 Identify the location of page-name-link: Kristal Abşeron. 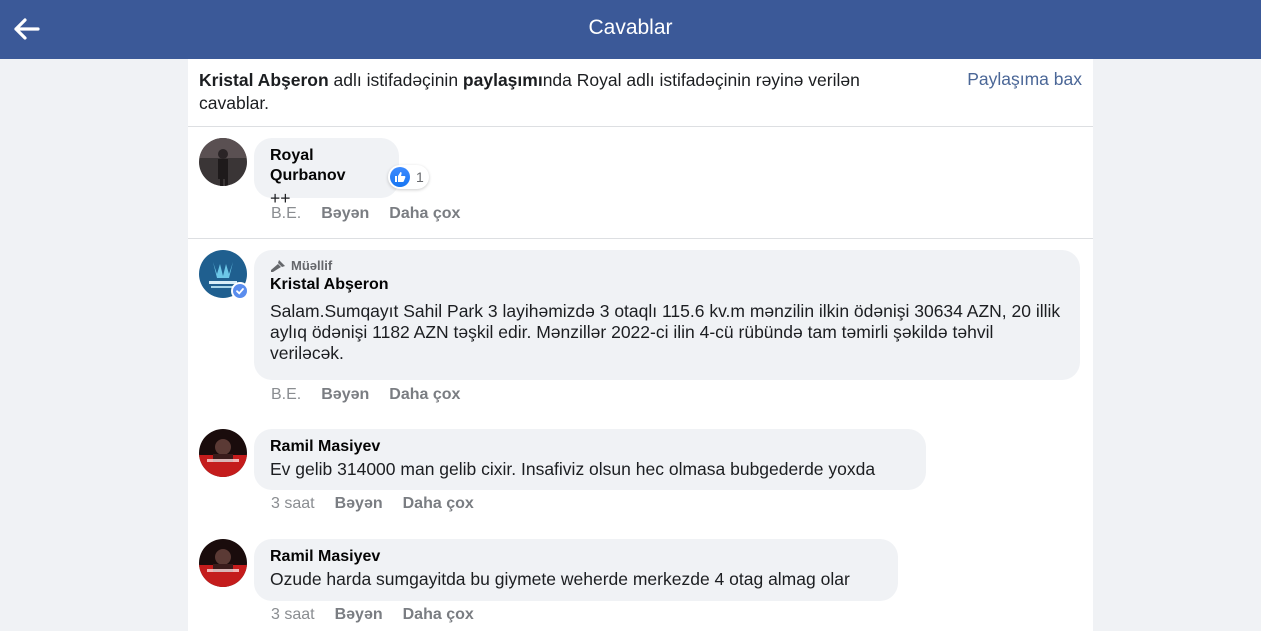
(264, 80).